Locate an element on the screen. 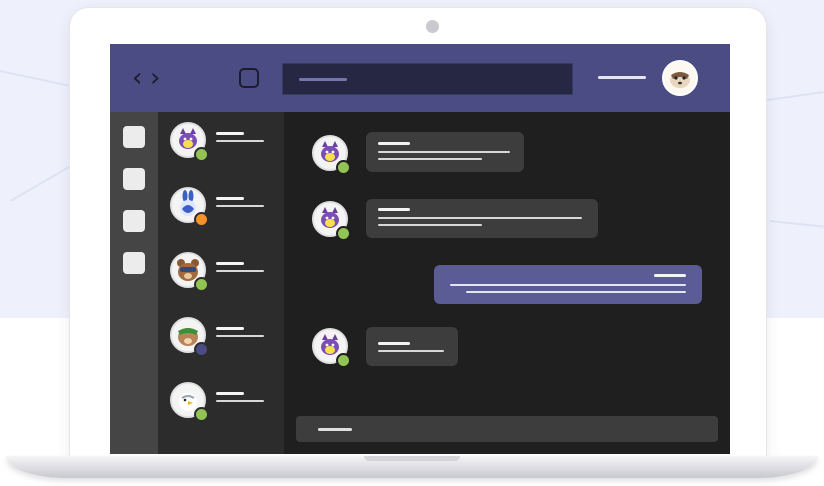 This screenshot has height=486, width=824. status-away-icon is located at coordinates (201, 219).